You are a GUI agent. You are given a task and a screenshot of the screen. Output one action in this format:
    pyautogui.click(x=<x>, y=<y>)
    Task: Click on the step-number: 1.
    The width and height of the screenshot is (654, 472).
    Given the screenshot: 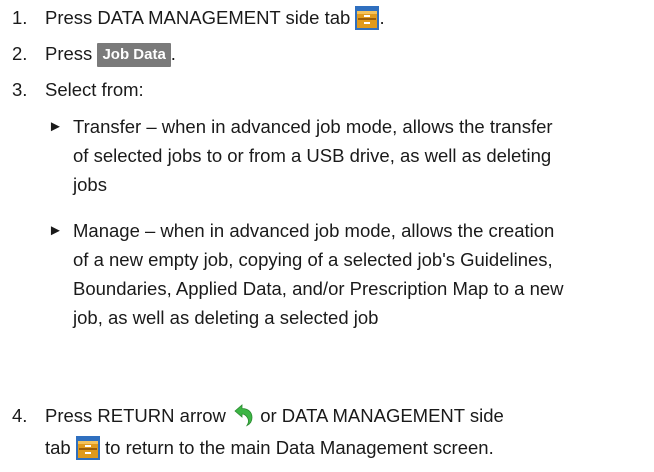 What is the action you would take?
    pyautogui.click(x=20, y=17)
    